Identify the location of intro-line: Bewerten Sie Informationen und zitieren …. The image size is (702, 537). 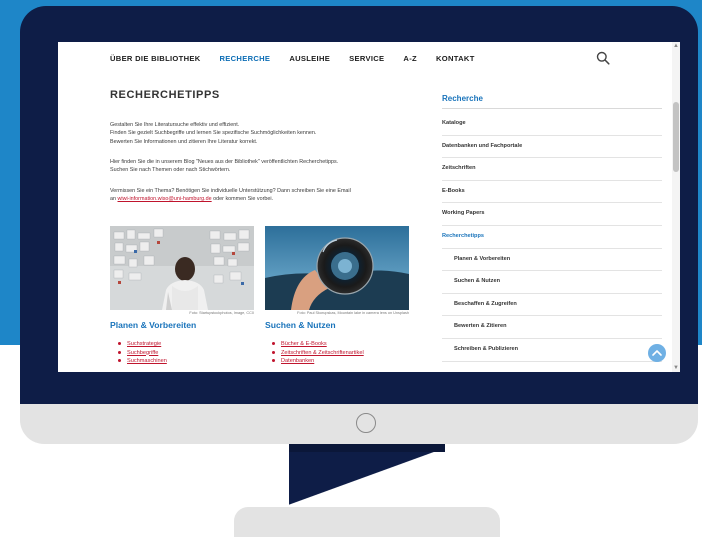
(184, 141).